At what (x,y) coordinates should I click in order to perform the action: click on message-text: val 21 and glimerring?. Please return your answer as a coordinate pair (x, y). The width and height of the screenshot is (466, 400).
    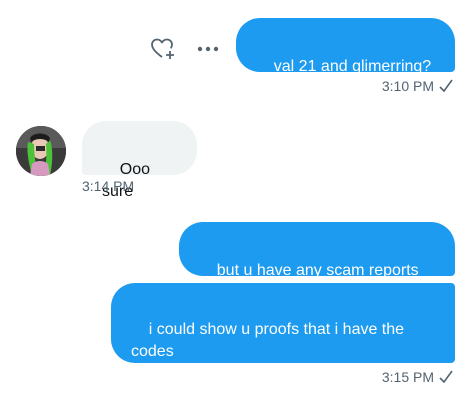
    Looking at the image, I should click on (352, 66).